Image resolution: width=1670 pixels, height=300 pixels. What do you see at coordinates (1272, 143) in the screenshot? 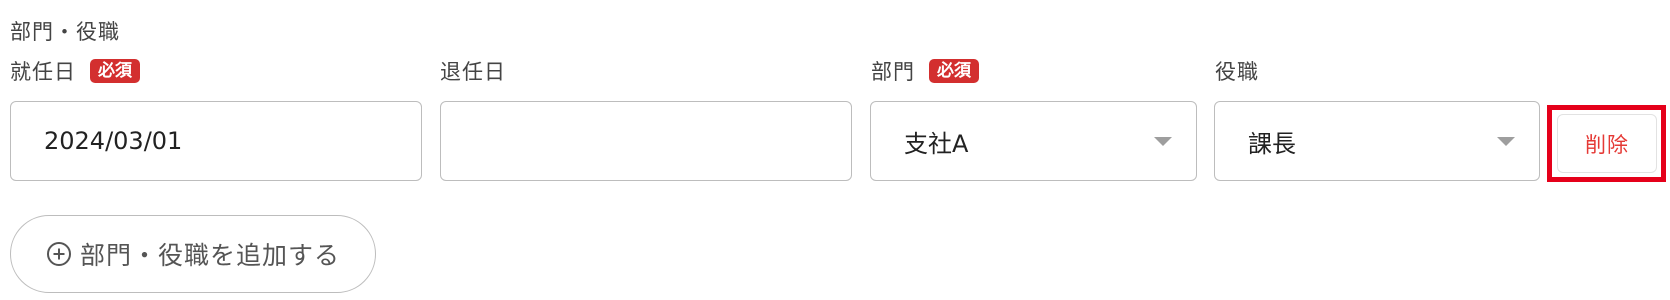
I see `position-selected-value: 課長` at bounding box center [1272, 143].